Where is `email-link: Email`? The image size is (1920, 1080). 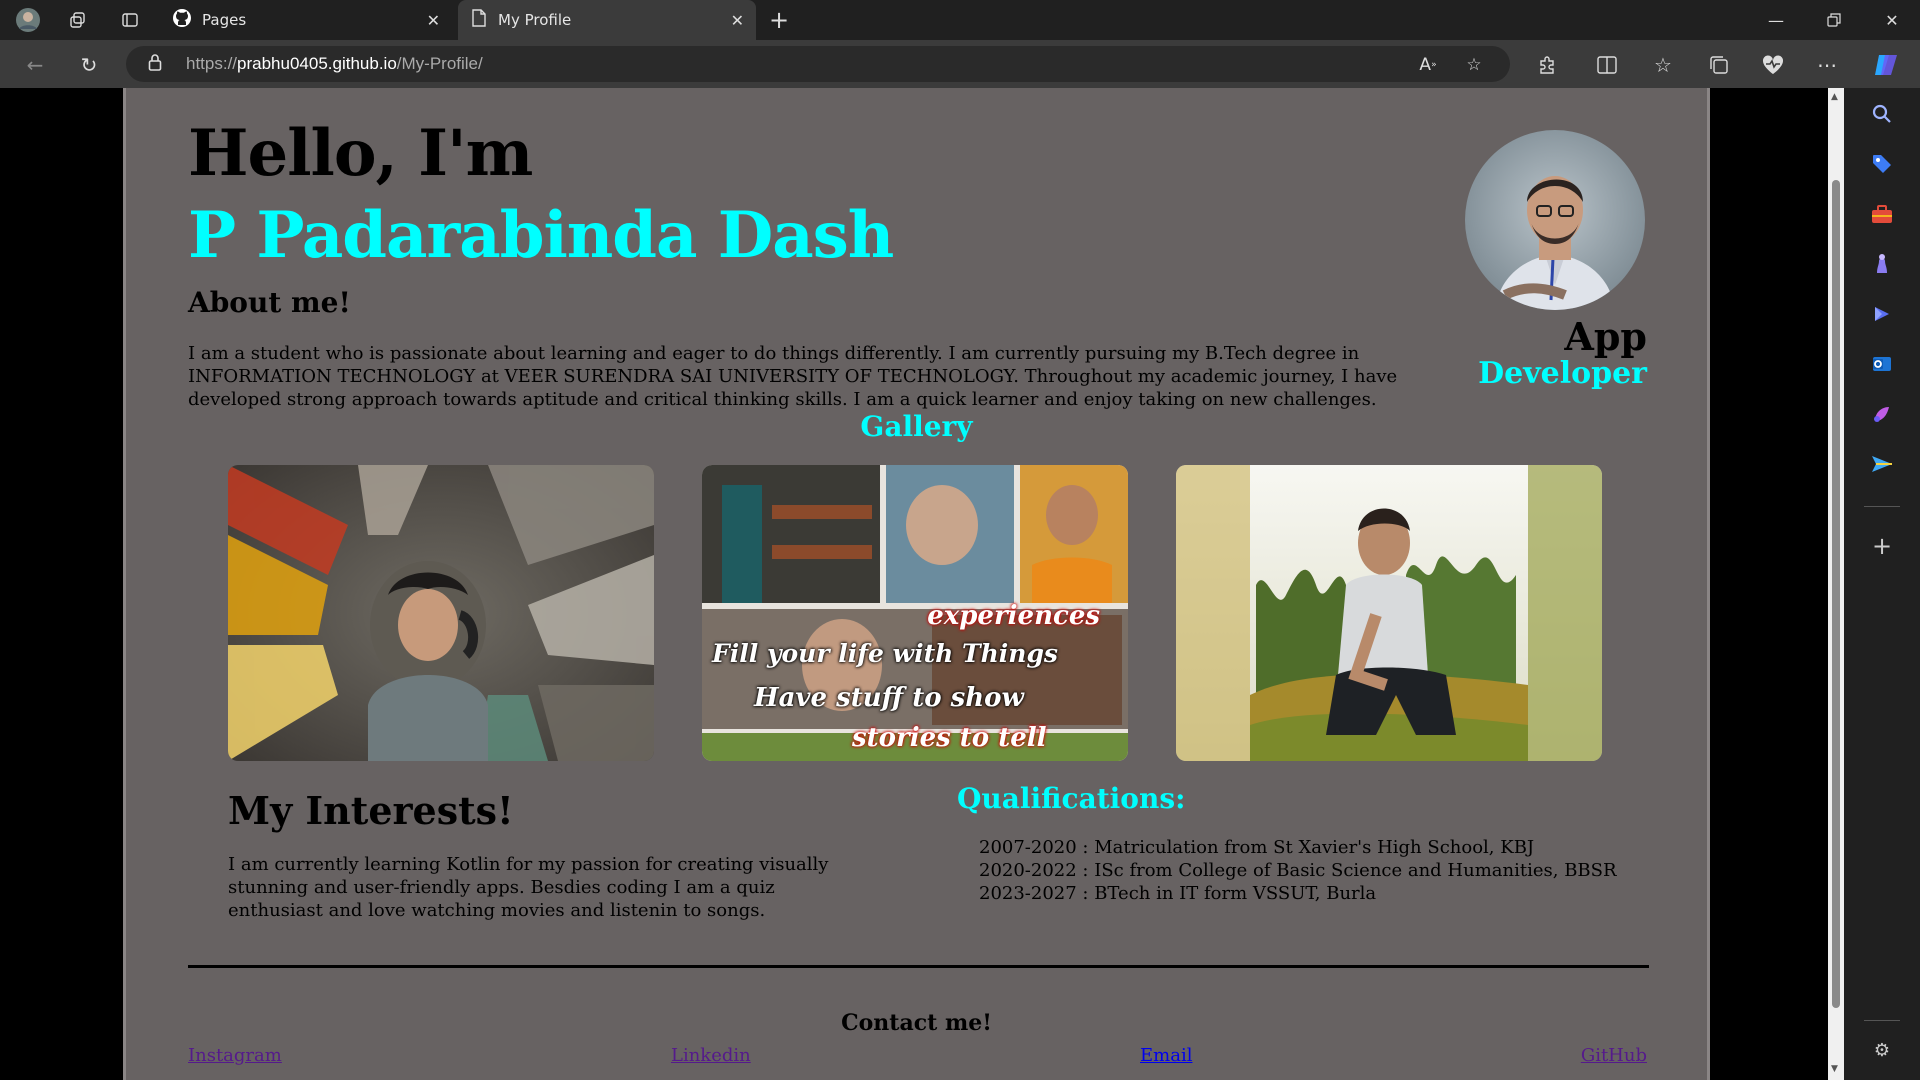 email-link: Email is located at coordinates (1166, 1055).